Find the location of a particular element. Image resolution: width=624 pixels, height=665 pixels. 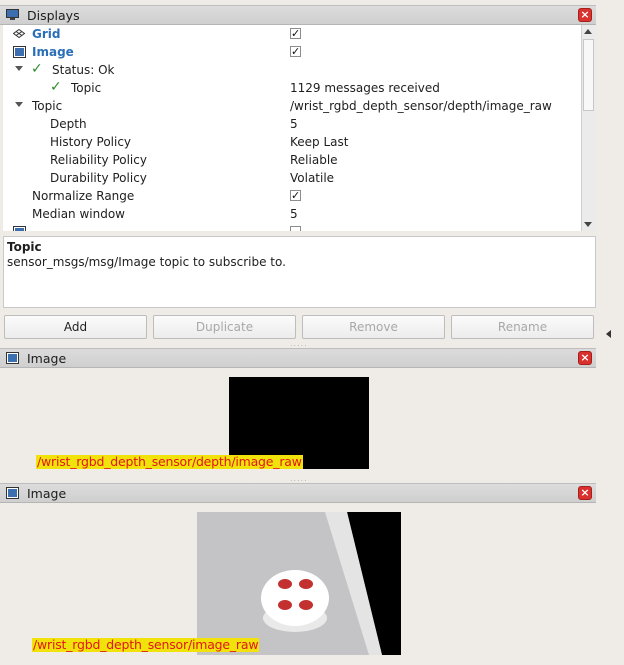

topic-value-field: /wrist_rgbd_depth_sensor/depth/image_raw is located at coordinates (421, 106).